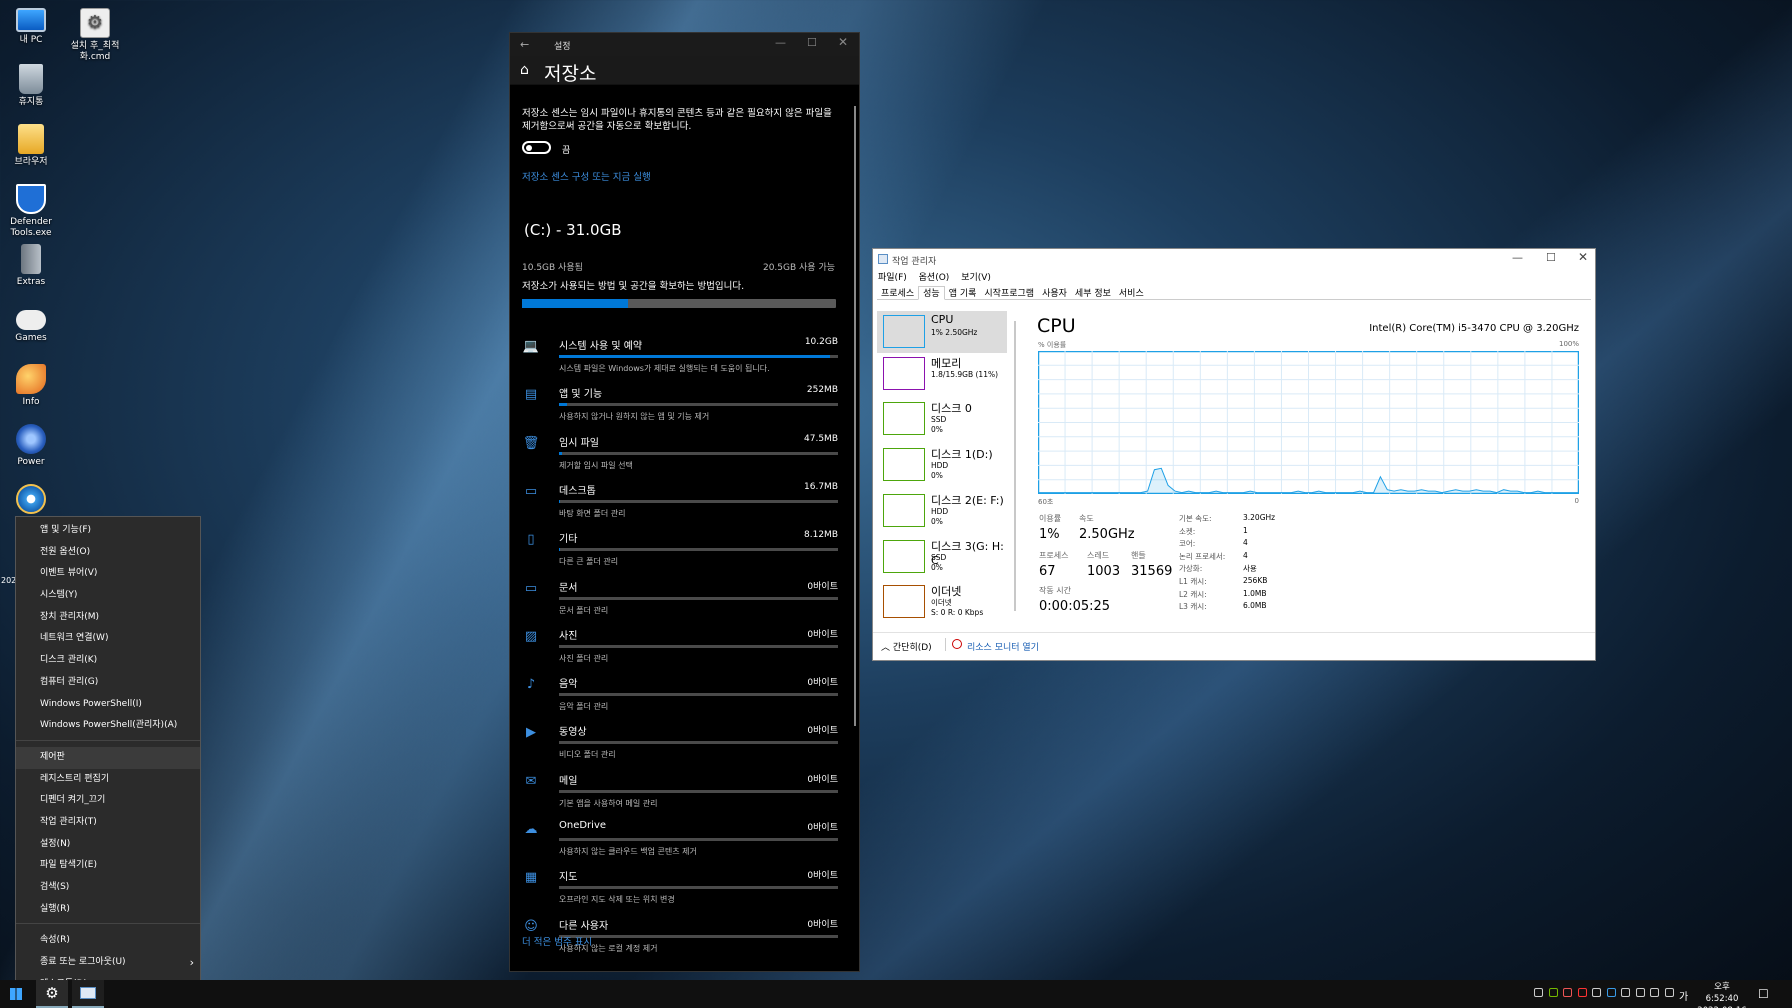 The width and height of the screenshot is (1792, 1008). Describe the element at coordinates (942, 374) in the screenshot. I see `resource-1: 메모리 1.8/15.9GB (11%)` at that location.